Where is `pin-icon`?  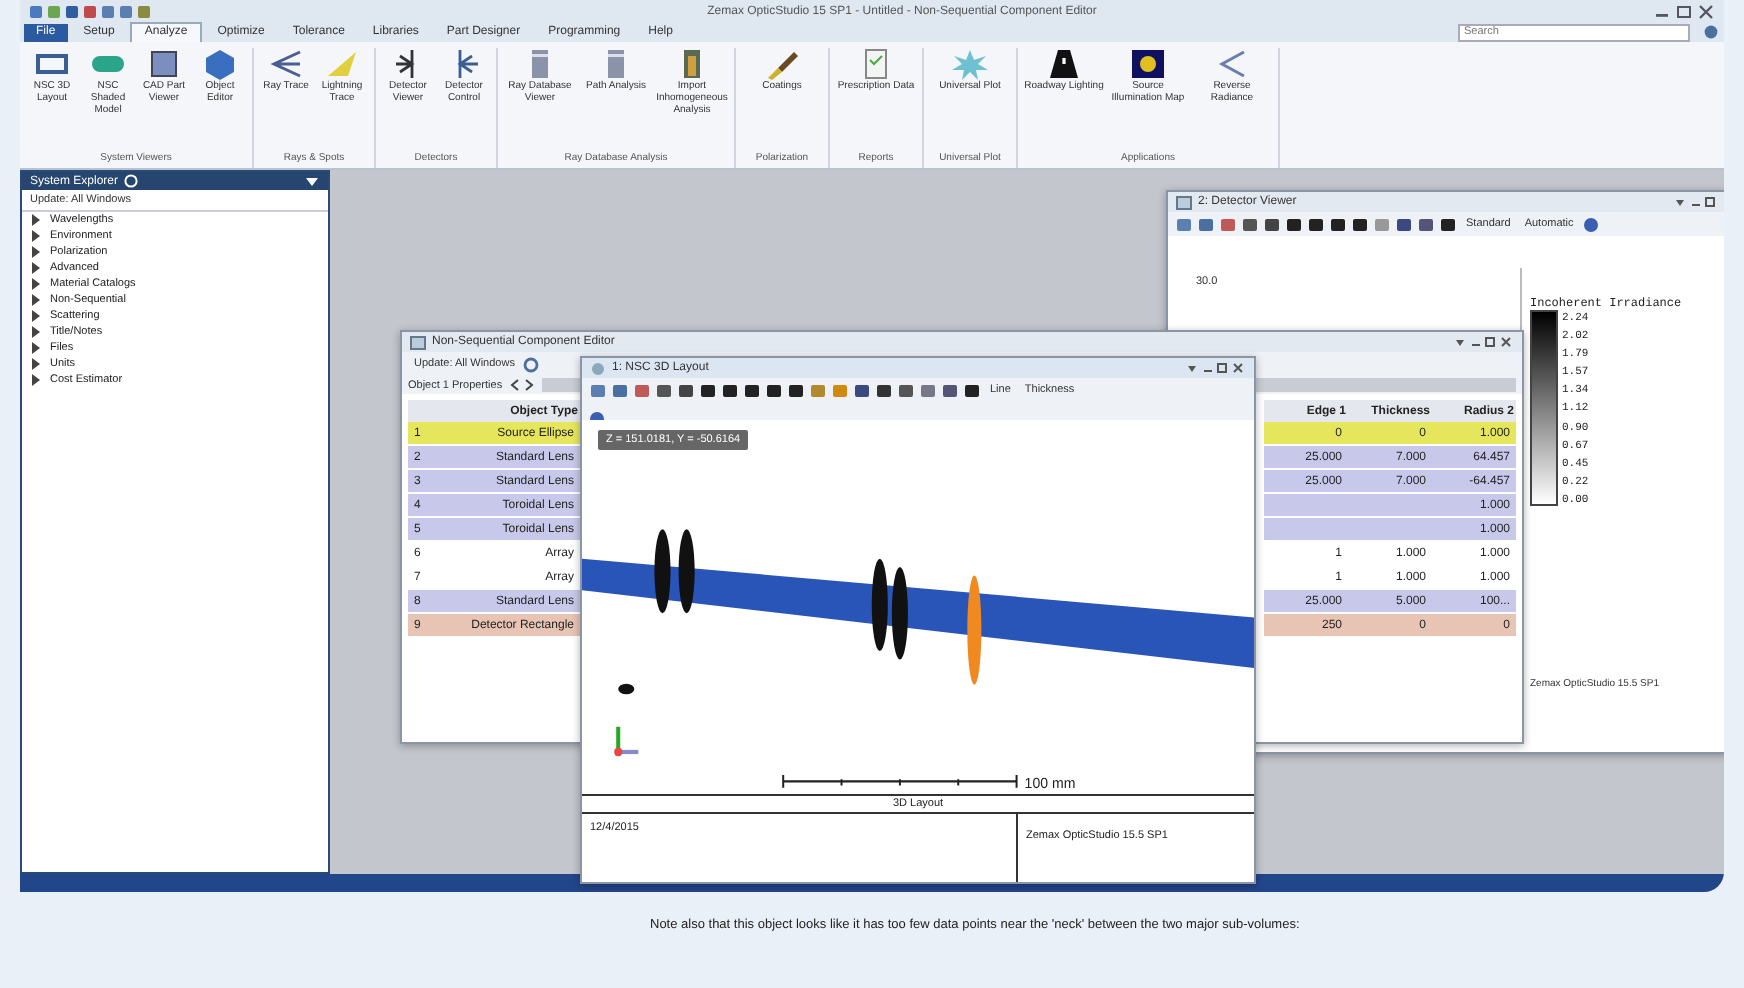 pin-icon is located at coordinates (312, 181).